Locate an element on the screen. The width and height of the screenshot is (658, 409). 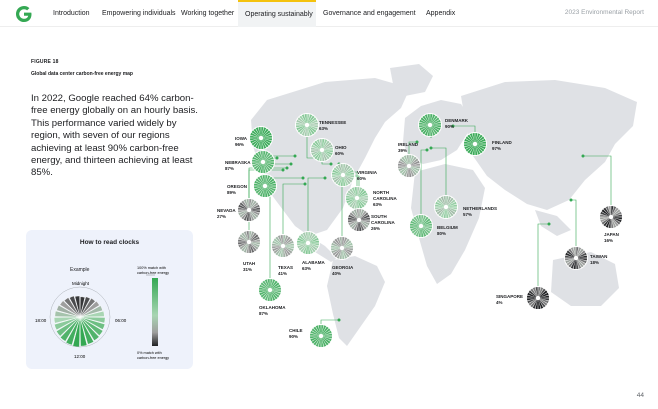
region-value-oregon: 89% is located at coordinates (231, 192).